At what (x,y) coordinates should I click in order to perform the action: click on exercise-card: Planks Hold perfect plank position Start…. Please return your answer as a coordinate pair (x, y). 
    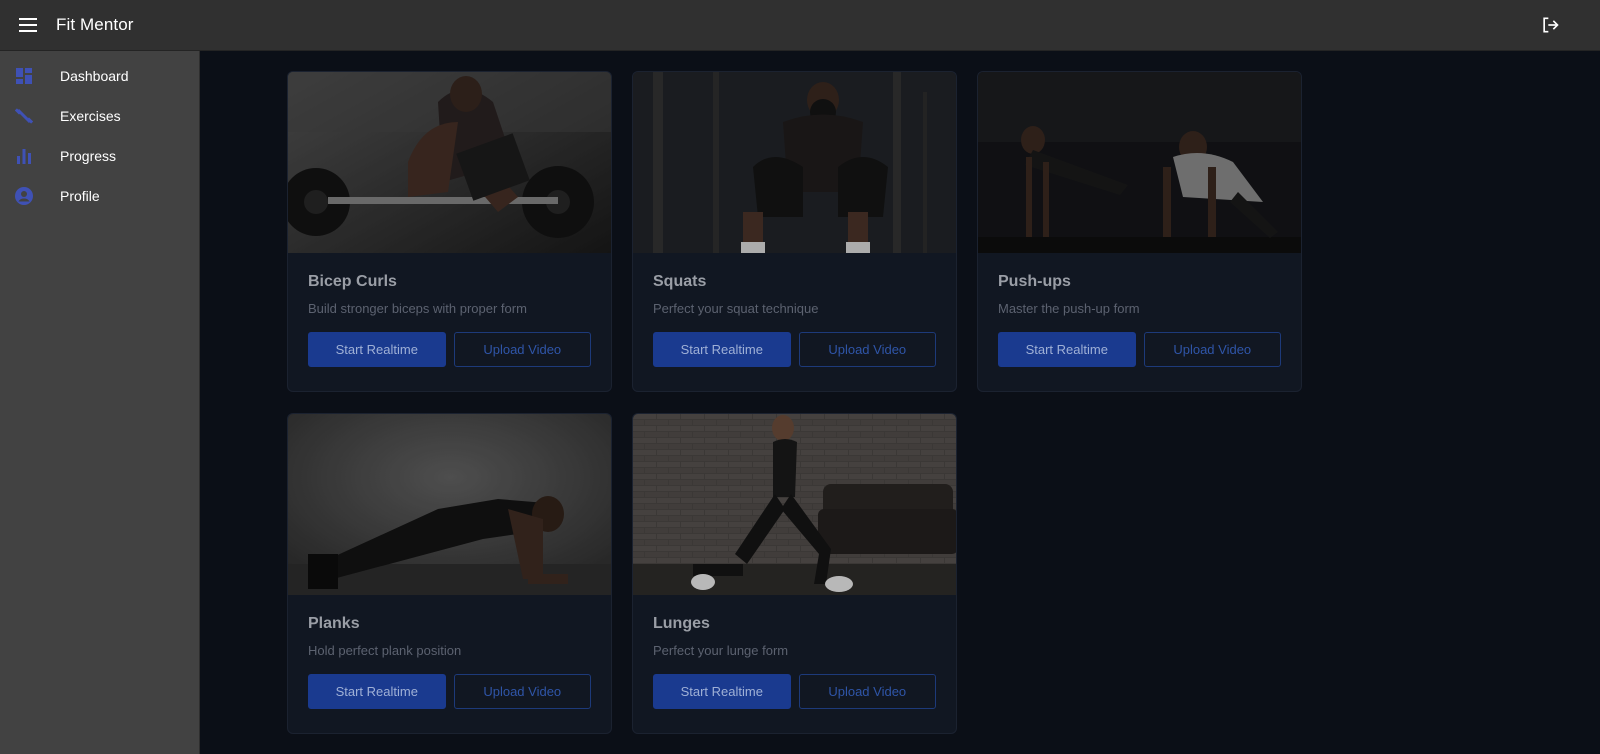
    Looking at the image, I should click on (449, 573).